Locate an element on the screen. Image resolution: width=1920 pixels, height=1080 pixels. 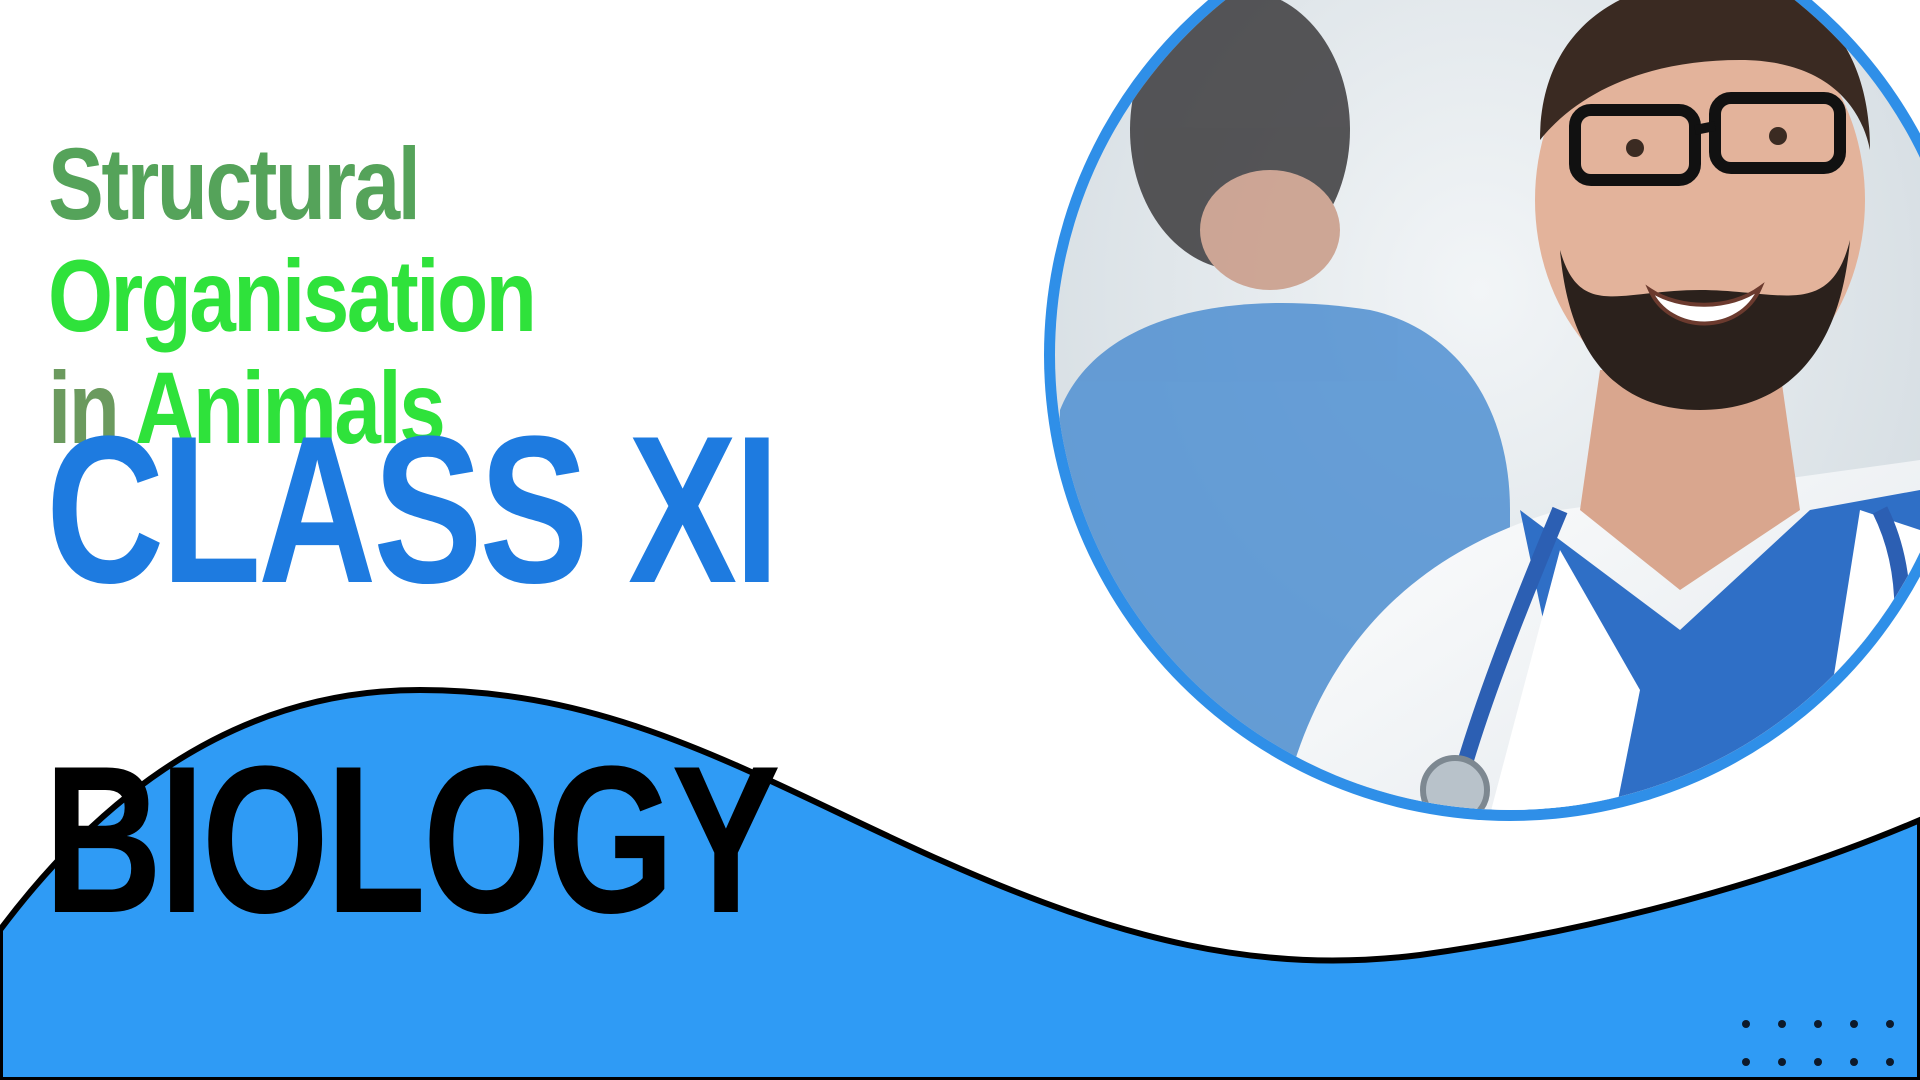
class-label: CLASS XI is located at coordinates (413, 509).